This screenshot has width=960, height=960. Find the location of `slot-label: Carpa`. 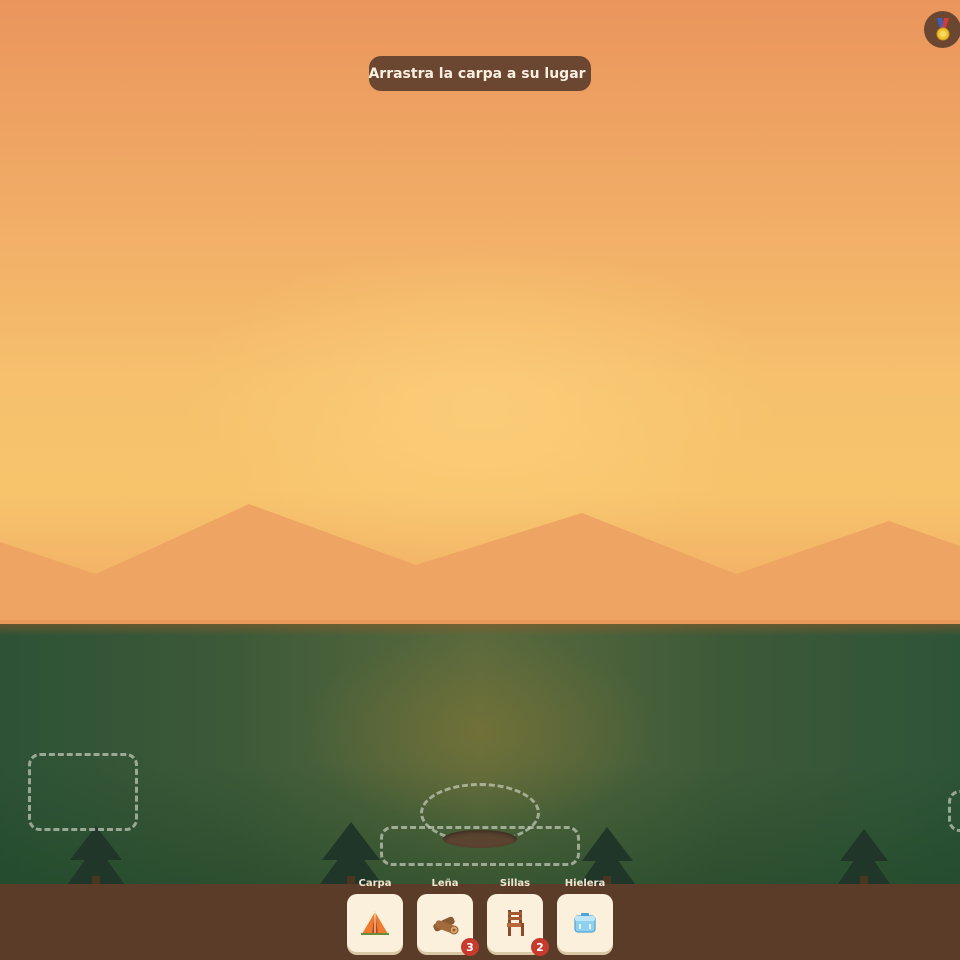

slot-label: Carpa is located at coordinates (375, 883).